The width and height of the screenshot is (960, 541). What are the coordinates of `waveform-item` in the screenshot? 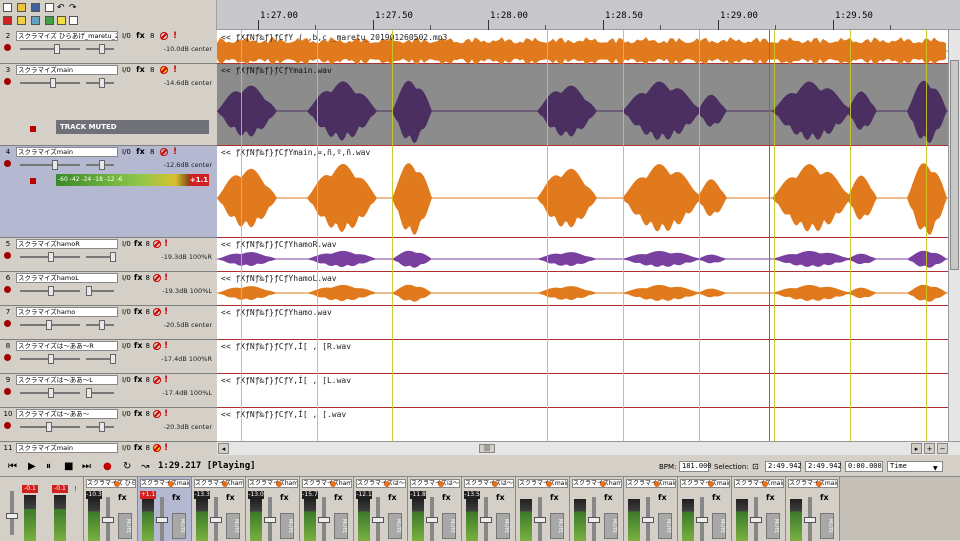 It's located at (582, 192).